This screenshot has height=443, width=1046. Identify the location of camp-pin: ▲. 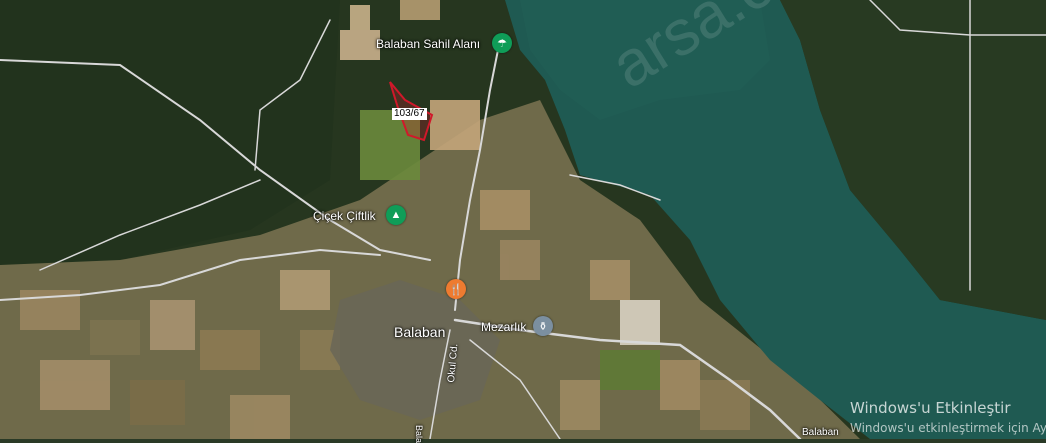
(396, 215).